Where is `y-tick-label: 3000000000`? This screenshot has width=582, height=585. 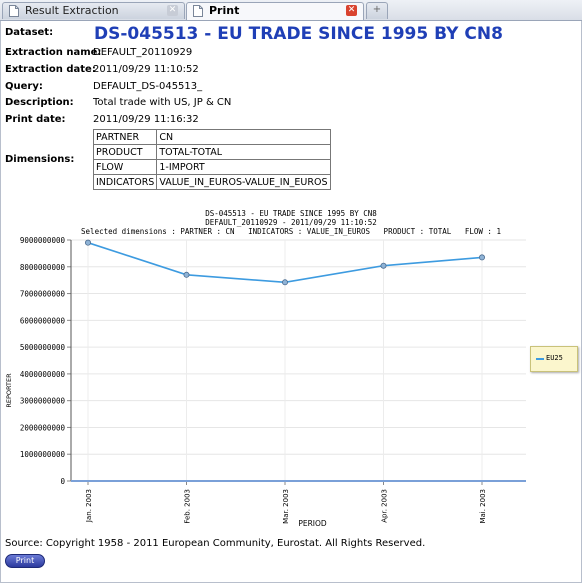 y-tick-label: 3000000000 is located at coordinates (43, 401).